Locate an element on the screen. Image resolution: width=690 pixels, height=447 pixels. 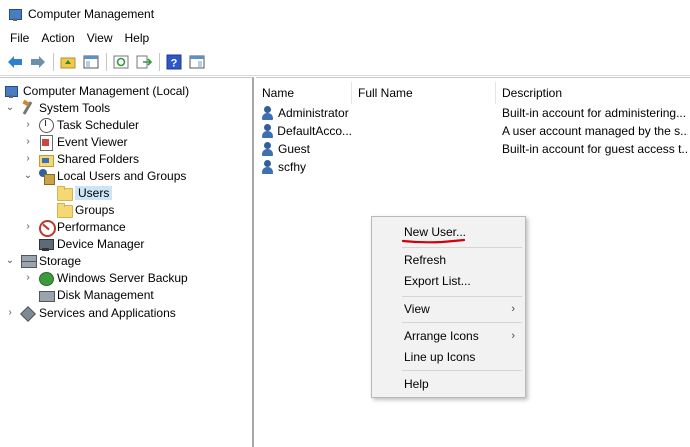
tree-item-root: Computer Management (Local) is located at coordinates (96, 90).